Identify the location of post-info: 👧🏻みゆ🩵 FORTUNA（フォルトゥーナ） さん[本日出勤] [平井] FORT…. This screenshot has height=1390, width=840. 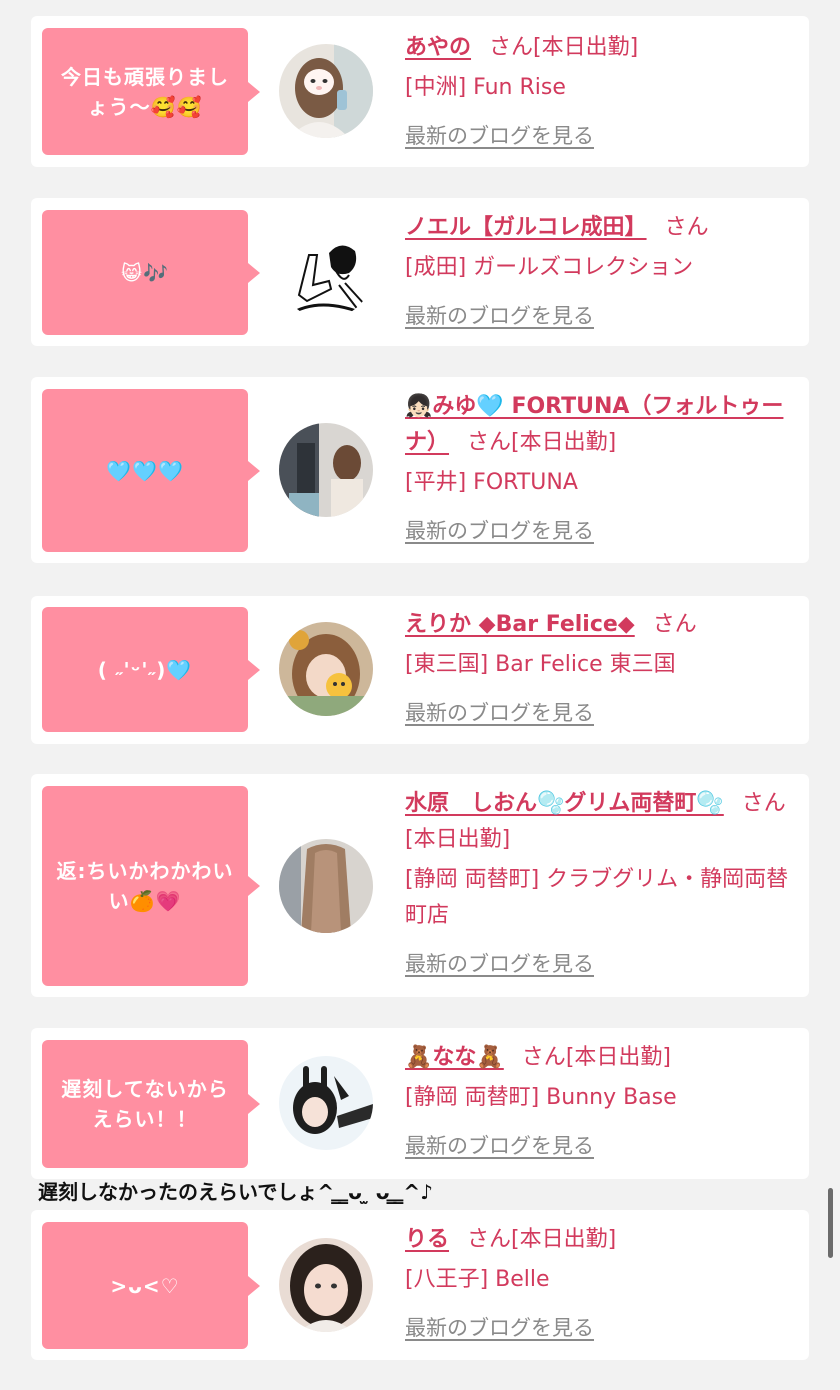
(603, 469).